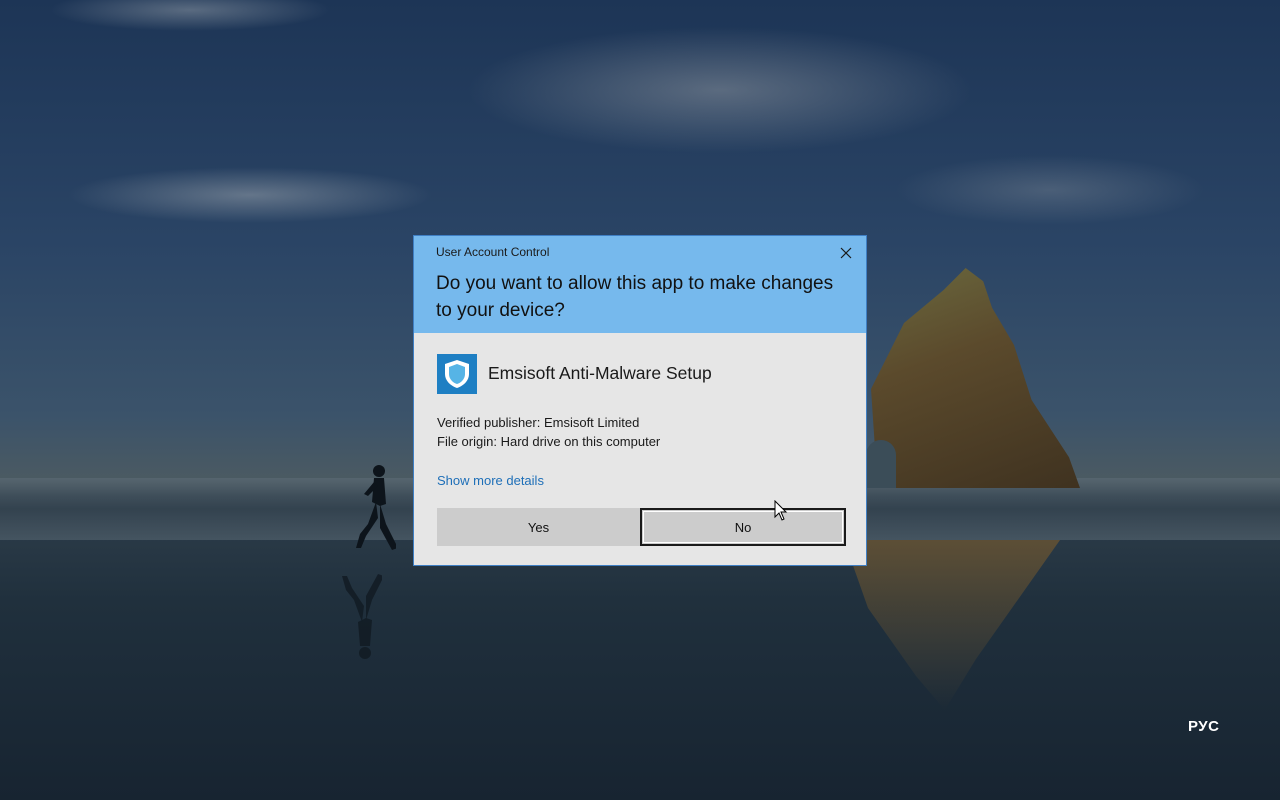 This screenshot has height=800, width=1280. What do you see at coordinates (538, 422) in the screenshot?
I see `verified-publisher: Verified publisher: Emsisoft Limited` at bounding box center [538, 422].